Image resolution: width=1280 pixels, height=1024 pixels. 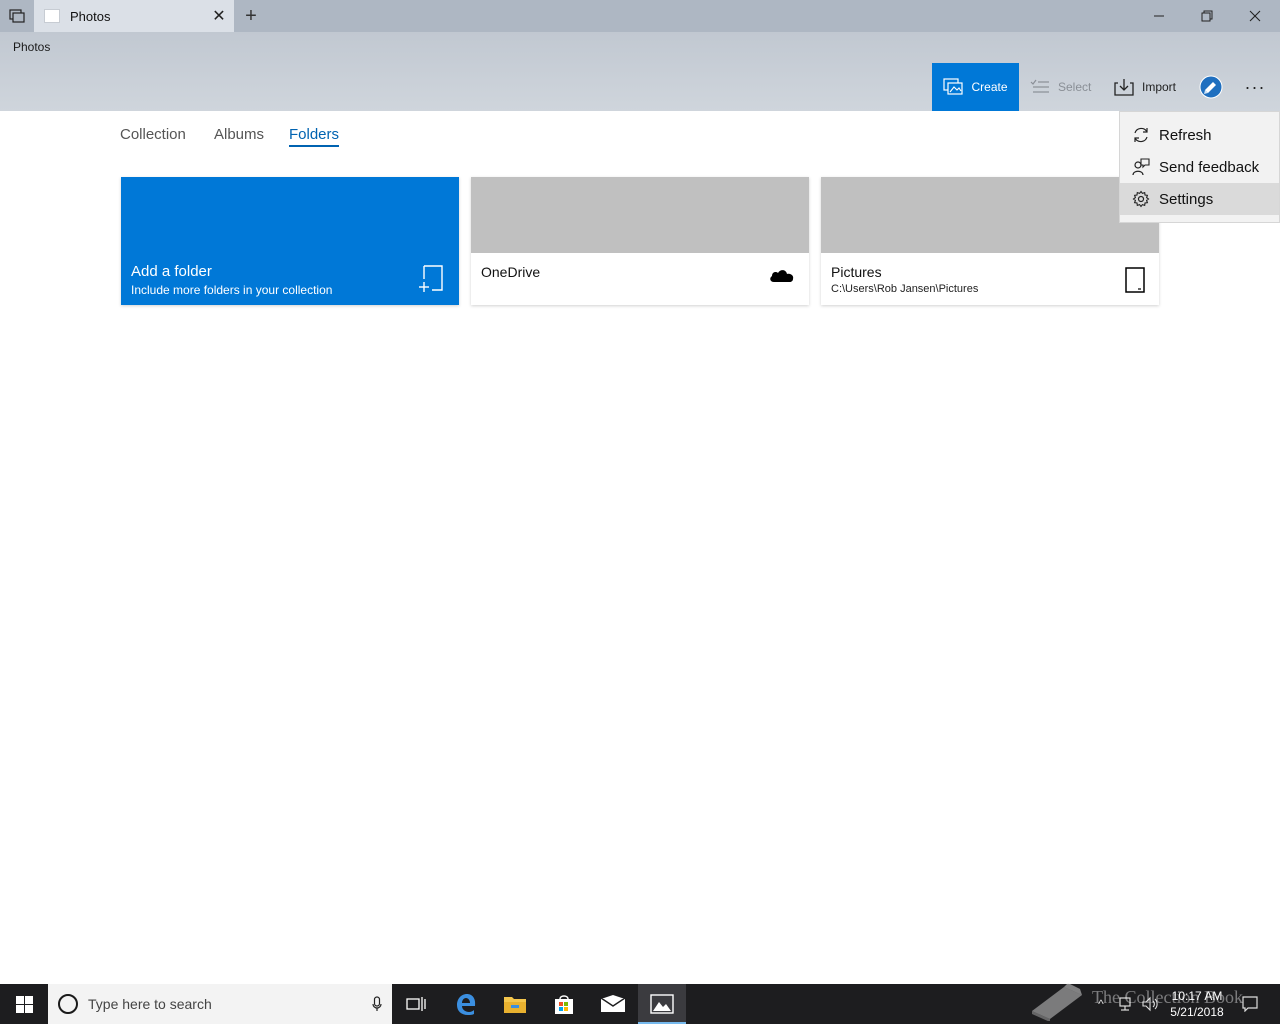 I want to click on more-options-button: ···, so click(x=1255, y=87).